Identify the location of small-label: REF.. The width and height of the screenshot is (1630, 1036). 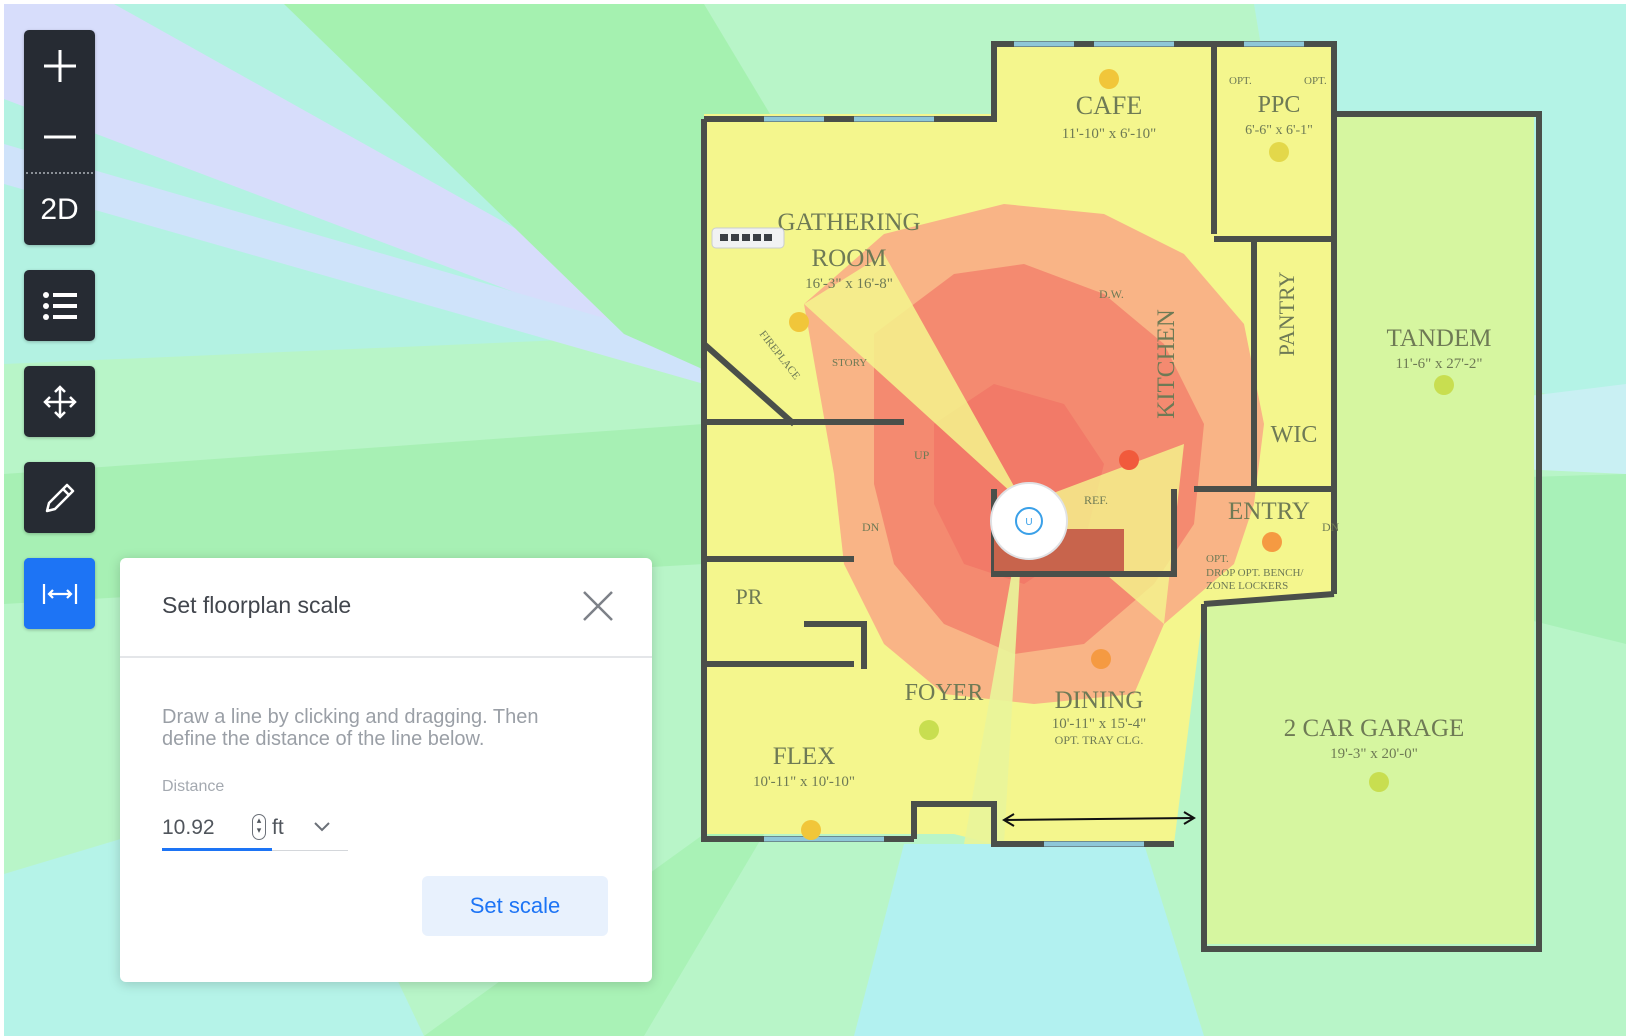
(1096, 500).